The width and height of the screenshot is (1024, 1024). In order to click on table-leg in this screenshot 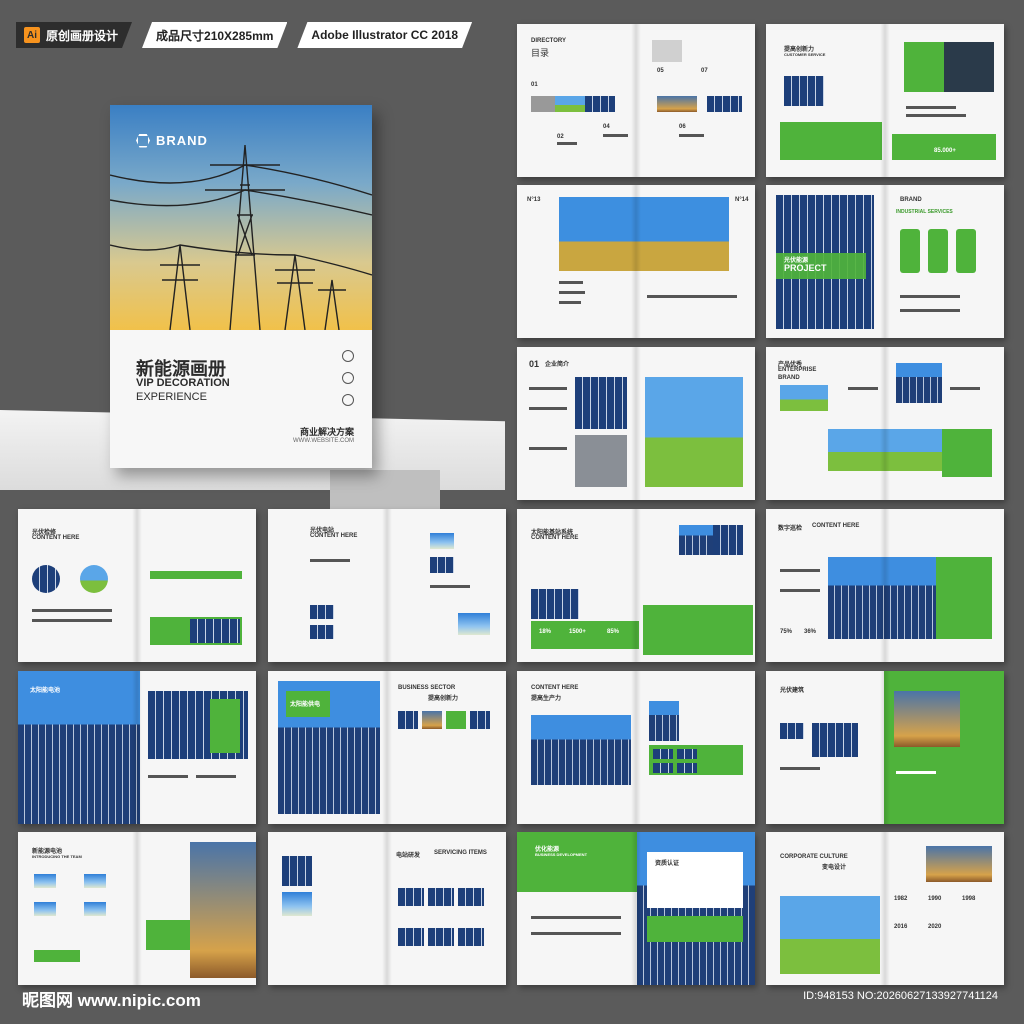, I will do `click(385, 490)`.